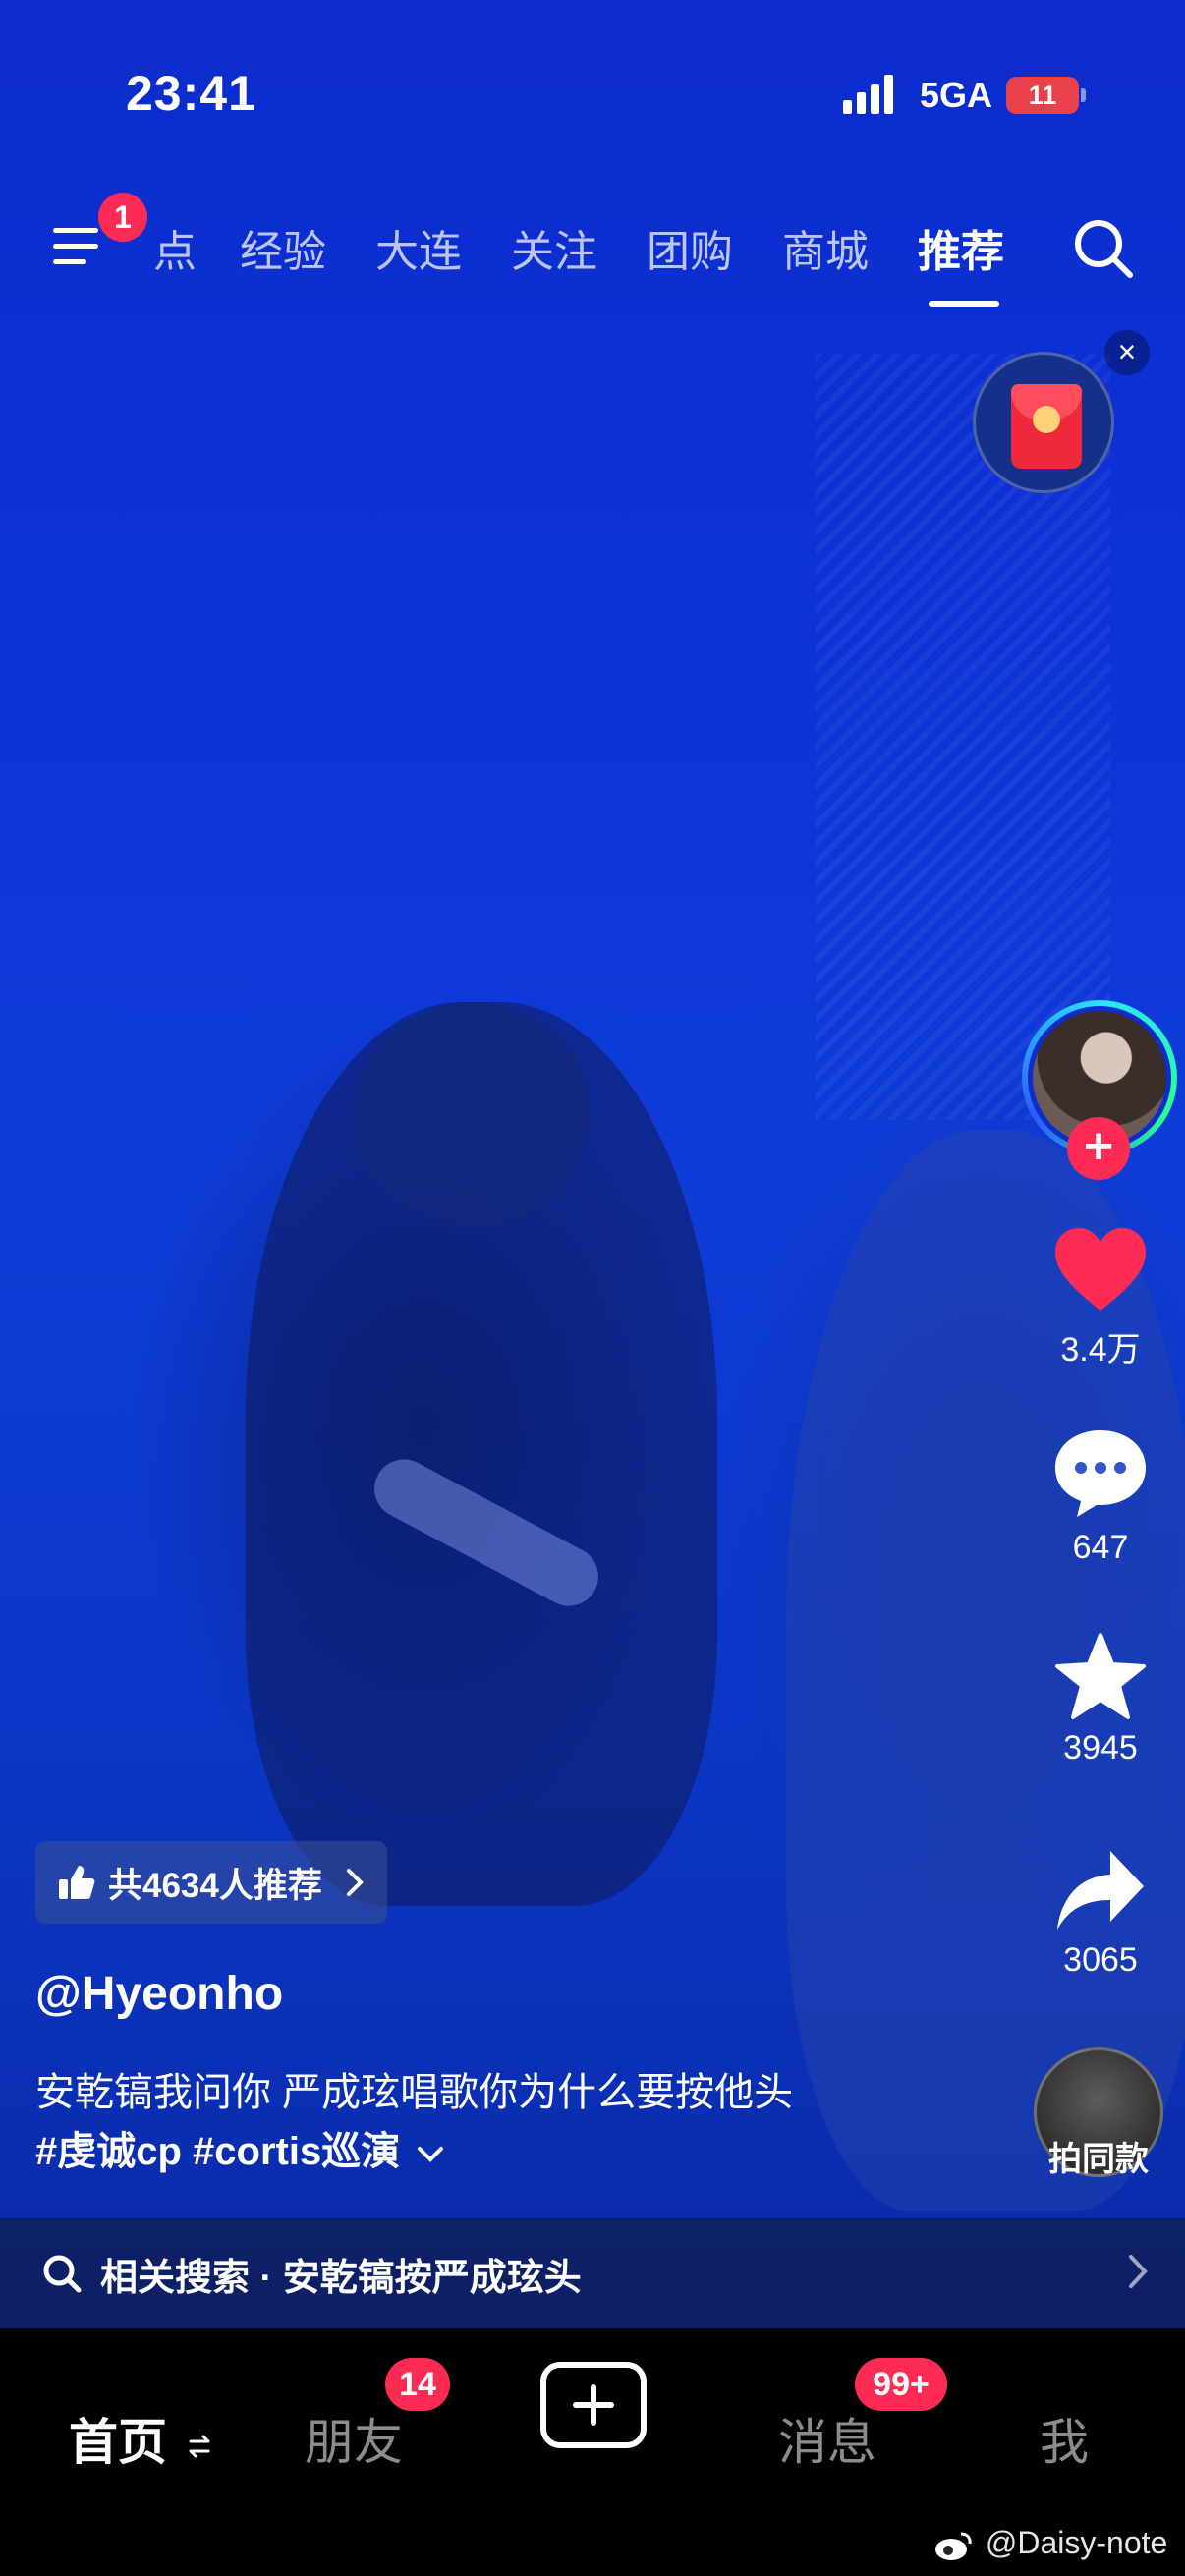 This screenshot has height=2576, width=1185. I want to click on video-caption: 安乾镐我问你 严成玹唱歌你为什么要按他头, so click(415, 2092).